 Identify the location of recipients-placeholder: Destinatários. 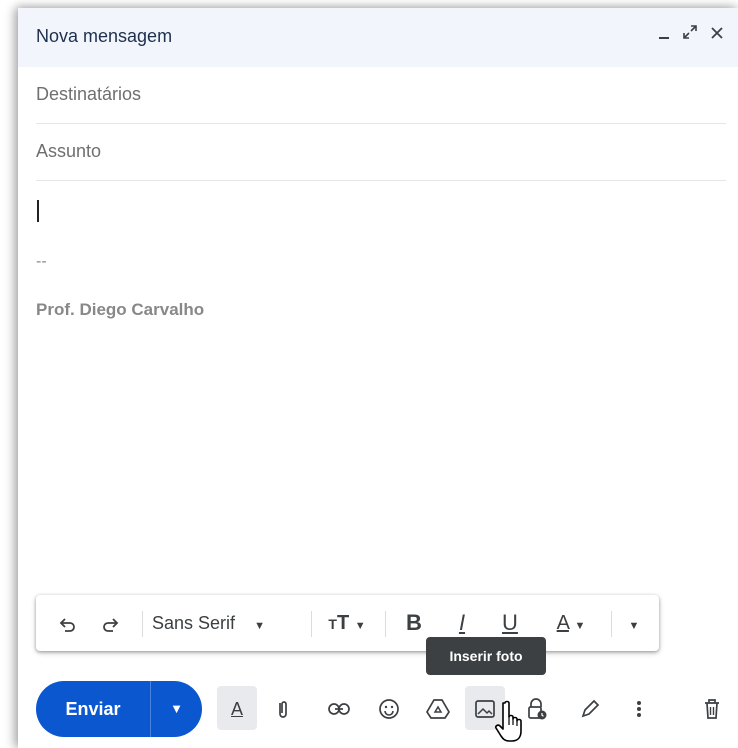
(89, 94).